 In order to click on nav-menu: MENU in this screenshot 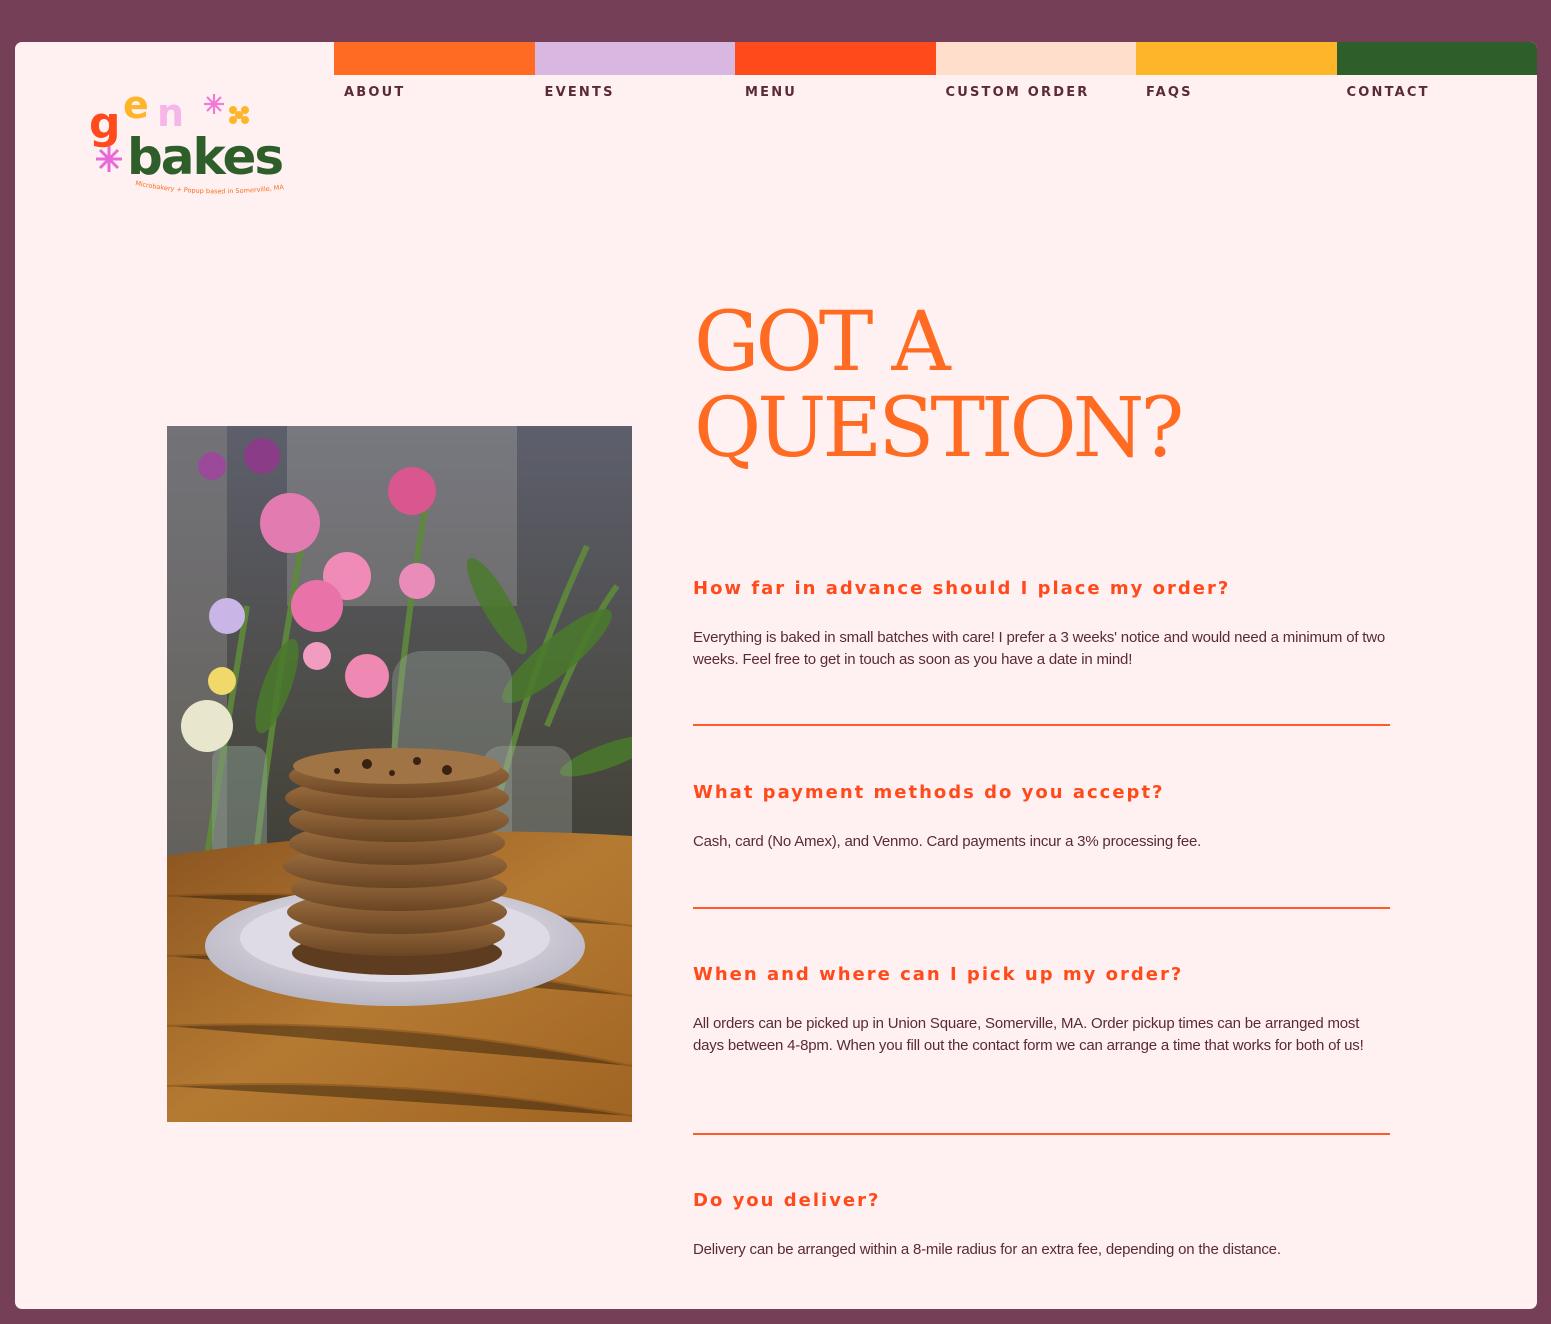, I will do `click(835, 79)`.